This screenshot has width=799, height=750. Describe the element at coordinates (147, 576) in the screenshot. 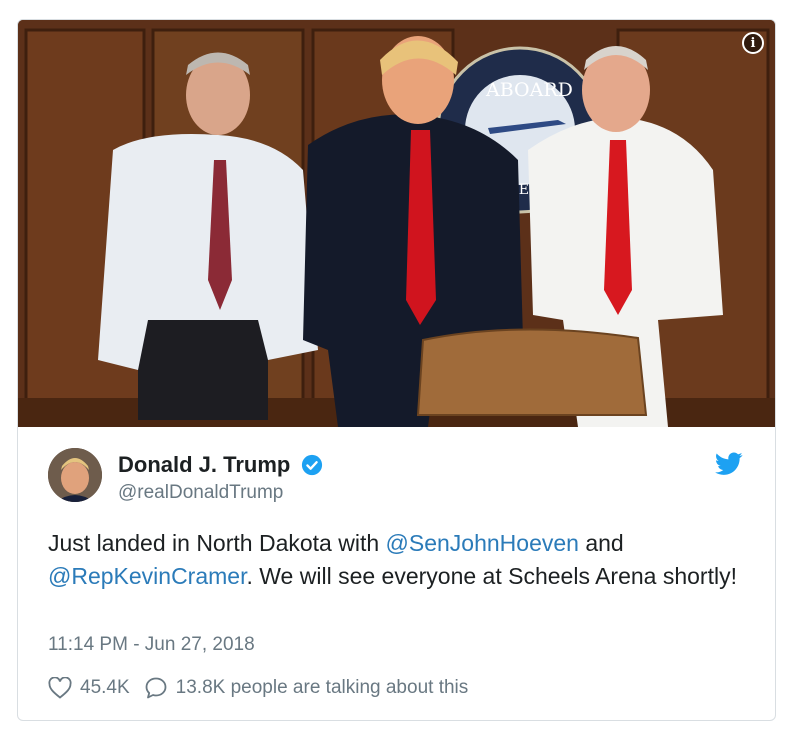

I see `mention-repkevincramer: @RepKevinCramer` at that location.